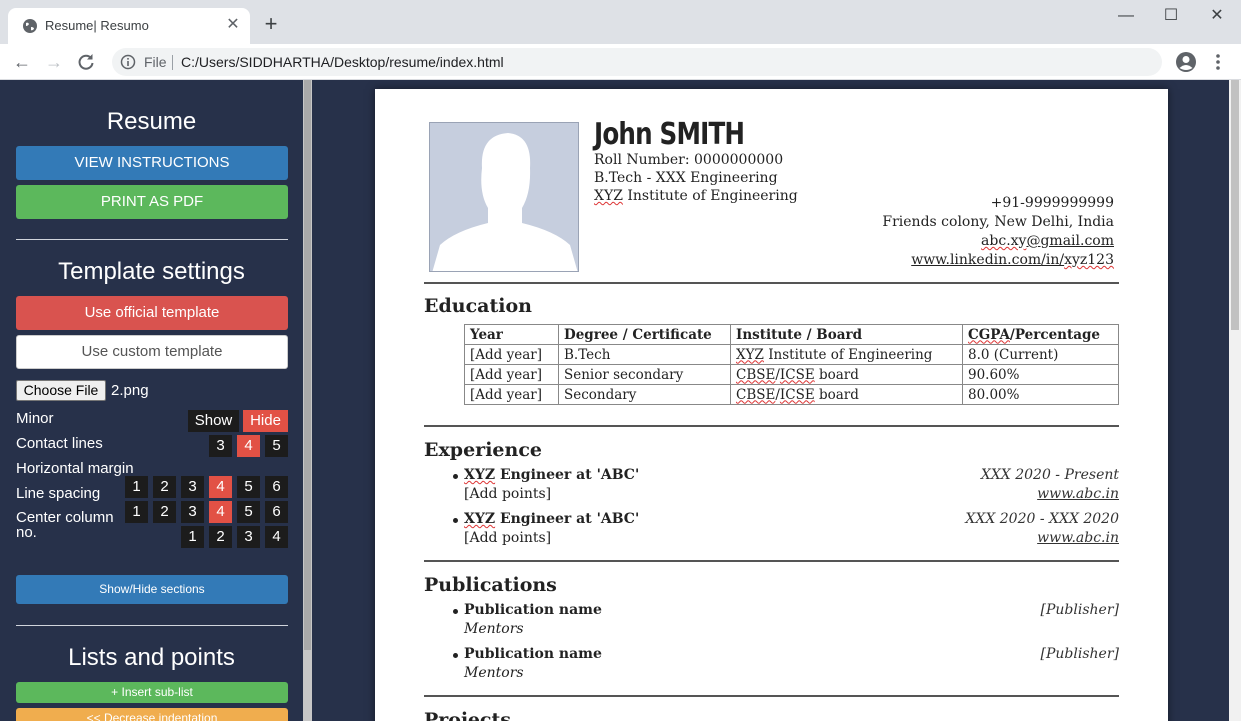 This screenshot has width=1241, height=721. What do you see at coordinates (644, 394) in the screenshot?
I see `table-cell: Secondary` at bounding box center [644, 394].